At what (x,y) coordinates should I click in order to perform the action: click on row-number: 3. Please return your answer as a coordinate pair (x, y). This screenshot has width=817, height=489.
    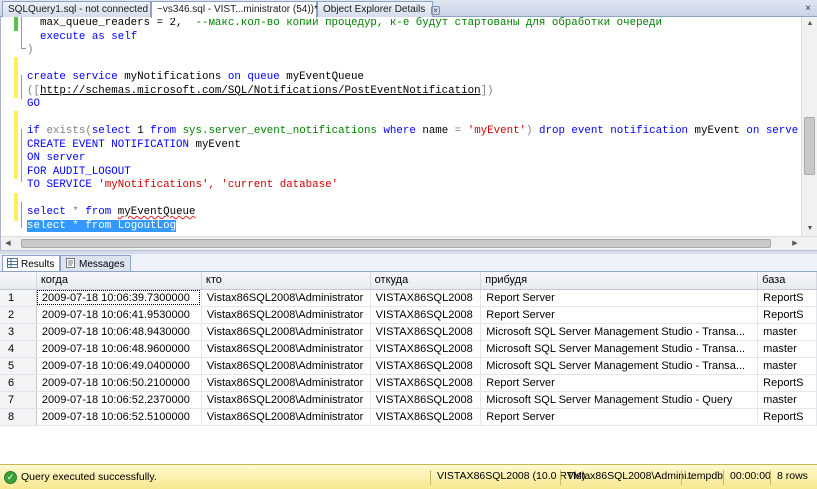
    Looking at the image, I should click on (18, 332).